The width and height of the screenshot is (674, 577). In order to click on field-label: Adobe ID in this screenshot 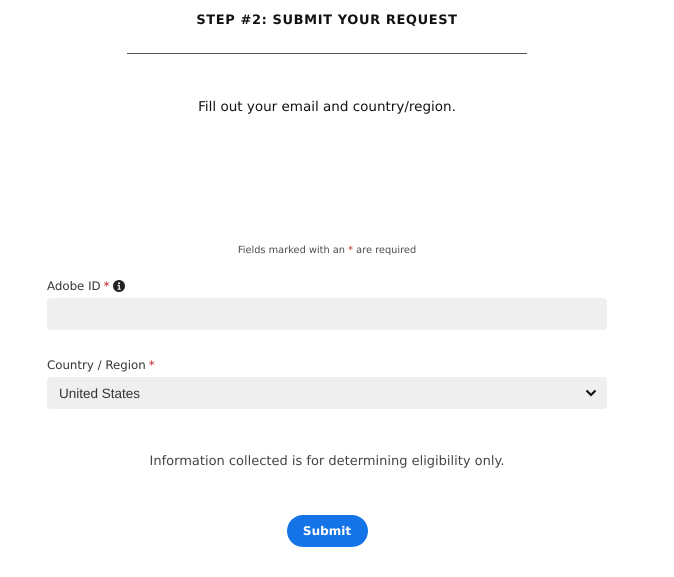, I will do `click(74, 286)`.